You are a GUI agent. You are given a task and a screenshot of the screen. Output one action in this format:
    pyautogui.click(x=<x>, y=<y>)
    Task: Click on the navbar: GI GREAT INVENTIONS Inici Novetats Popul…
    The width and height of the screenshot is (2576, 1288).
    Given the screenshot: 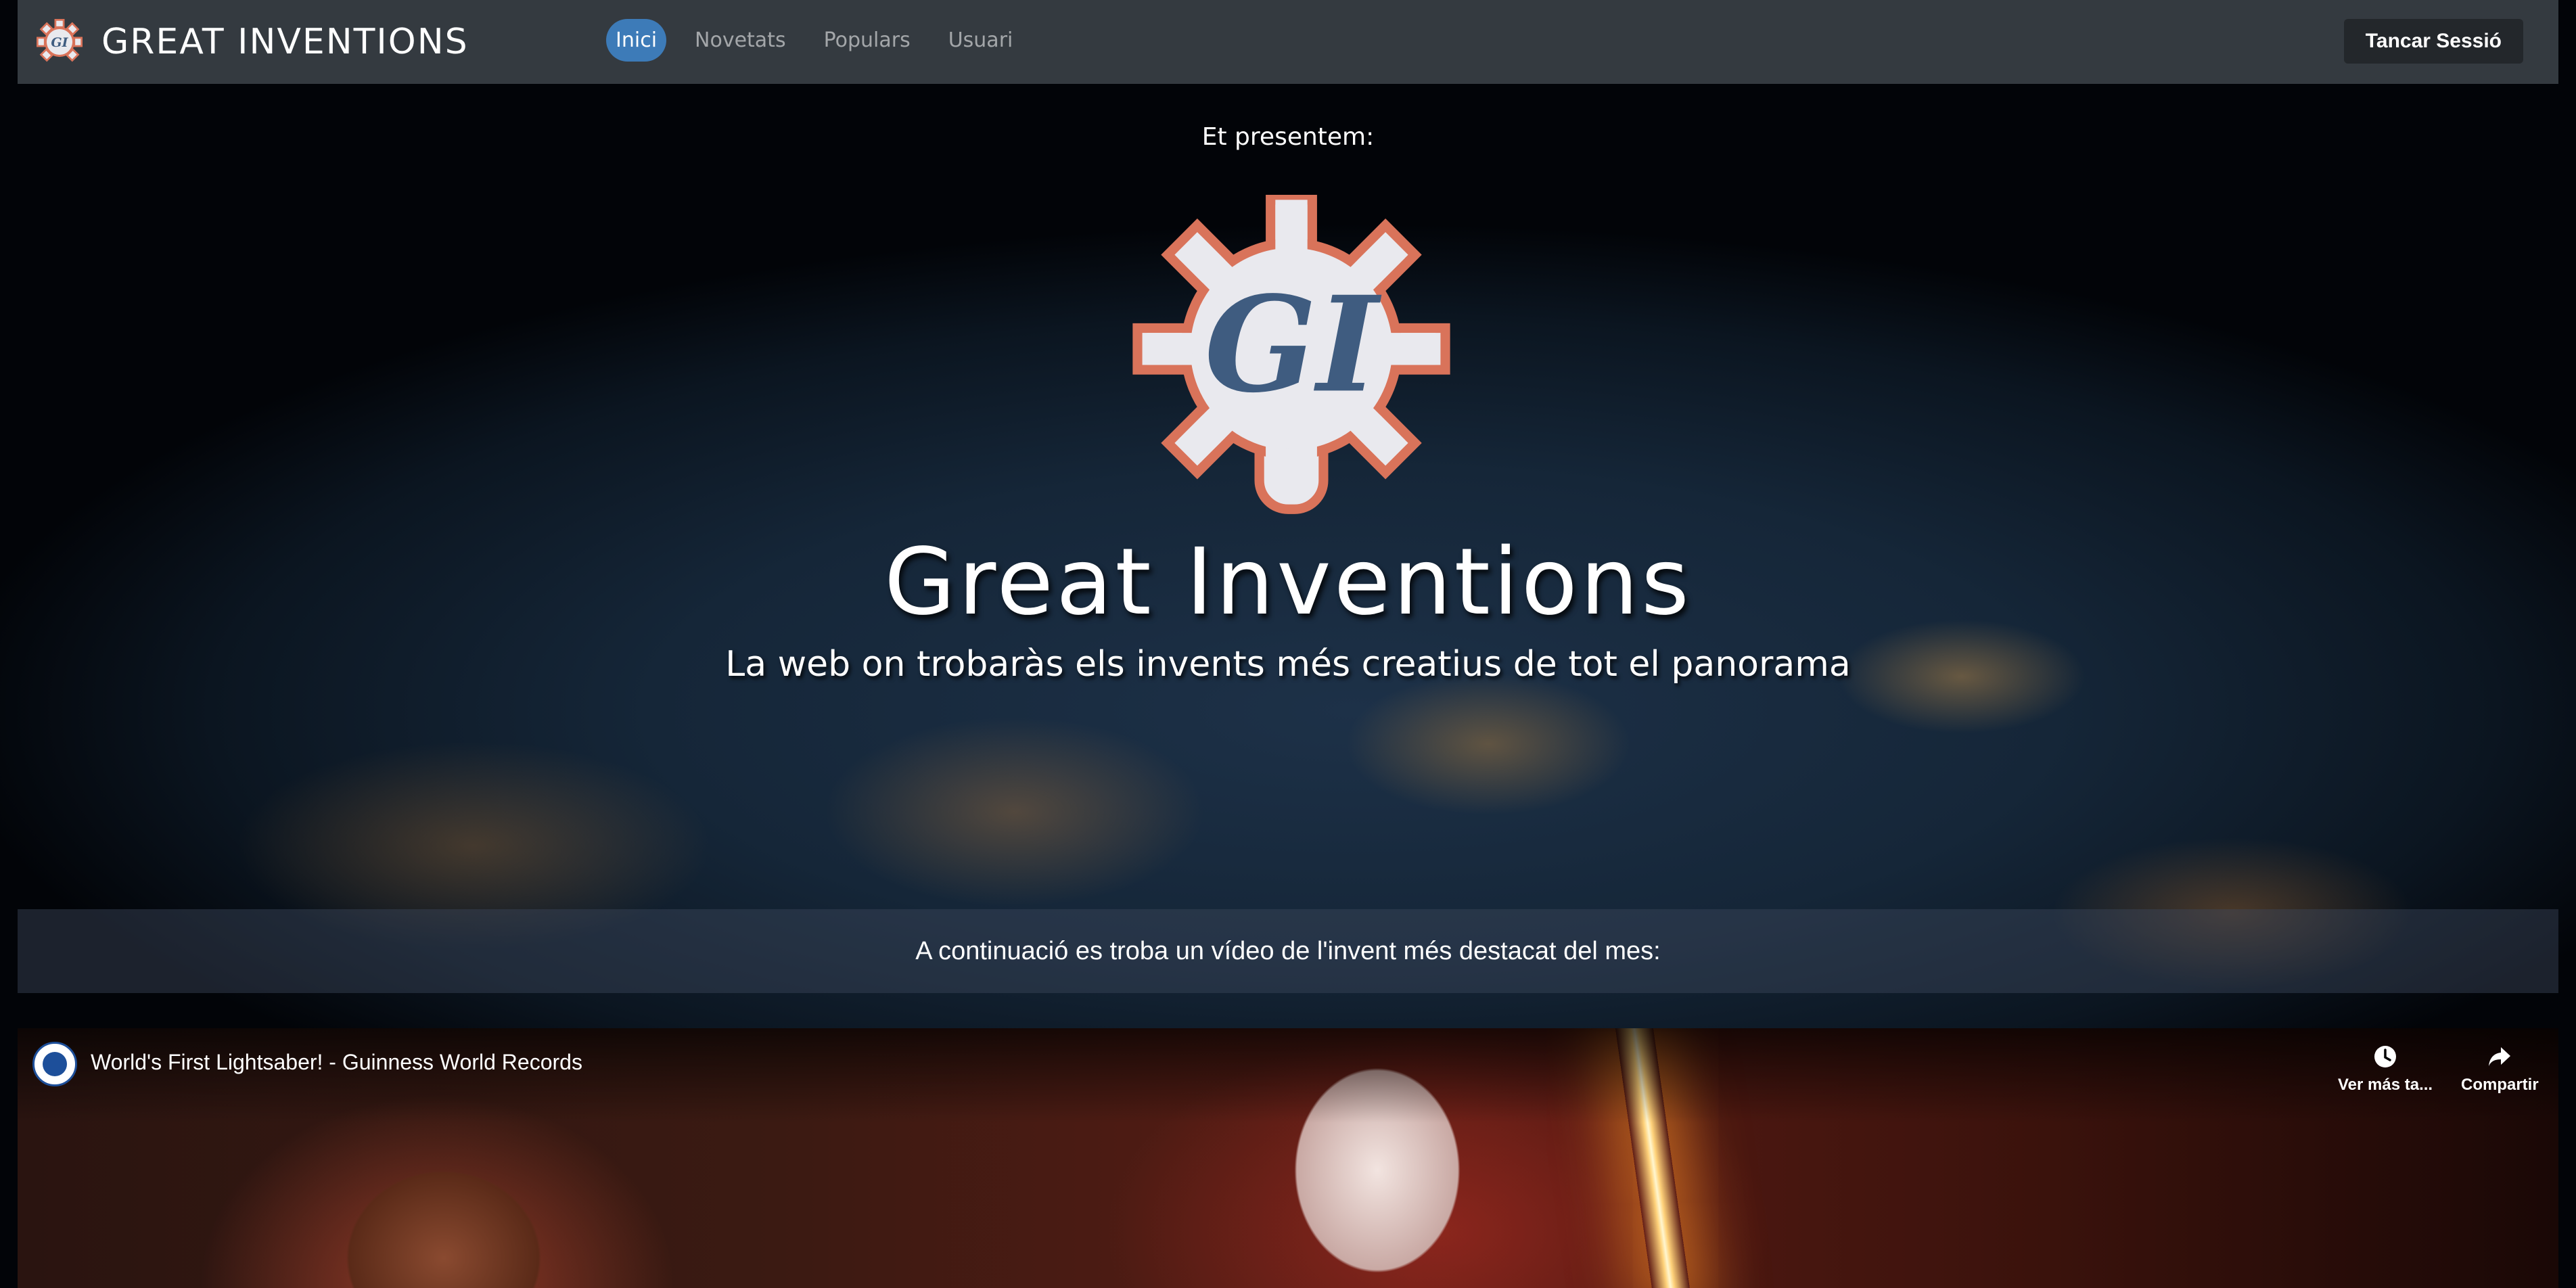 What is the action you would take?
    pyautogui.click(x=1288, y=42)
    